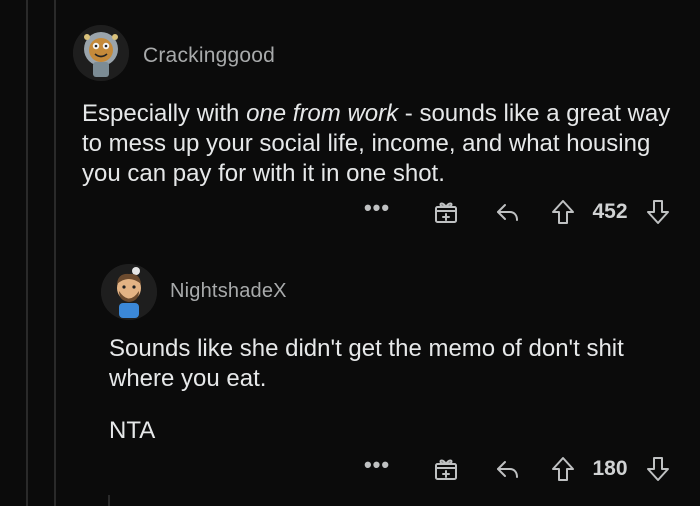 The image size is (700, 506). I want to click on comment-text-emphasis: one from work, so click(322, 113).